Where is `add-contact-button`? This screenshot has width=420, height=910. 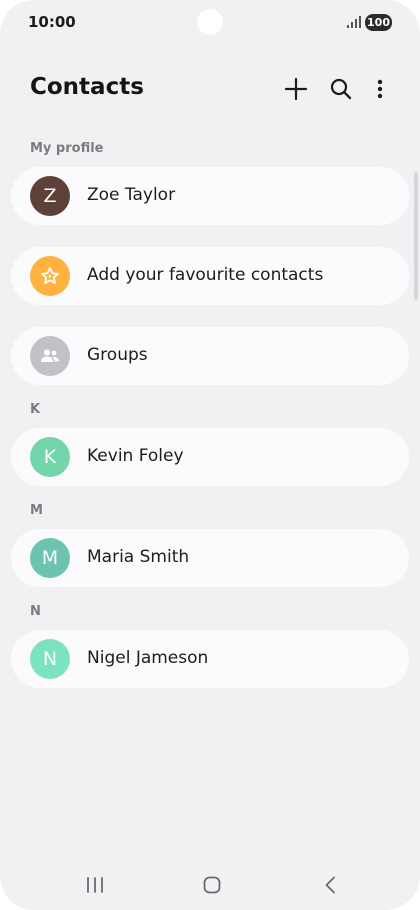
add-contact-button is located at coordinates (296, 89).